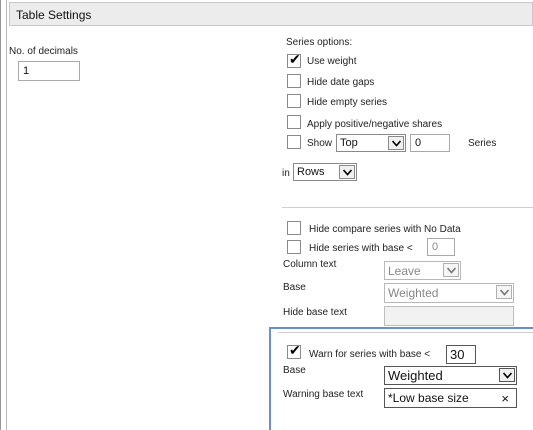  I want to click on hide-date-gaps-checkbox, so click(294, 81).